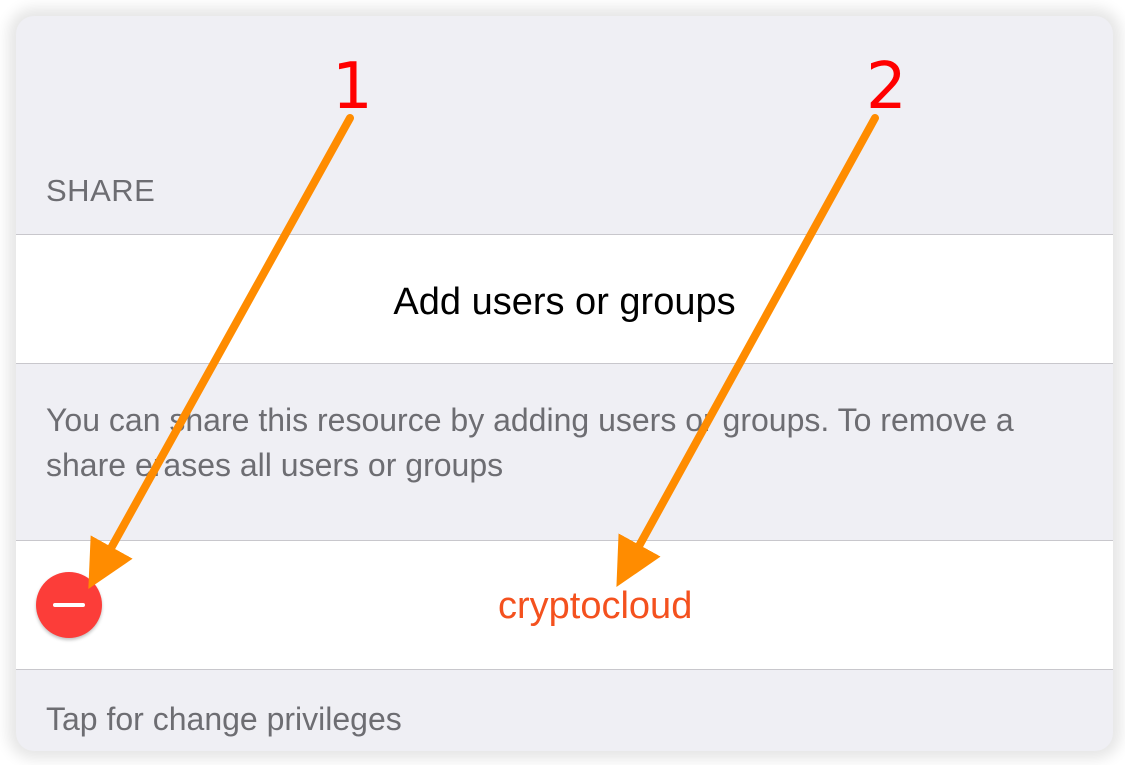 This screenshot has height=765, width=1125. I want to click on minus-icon, so click(69, 605).